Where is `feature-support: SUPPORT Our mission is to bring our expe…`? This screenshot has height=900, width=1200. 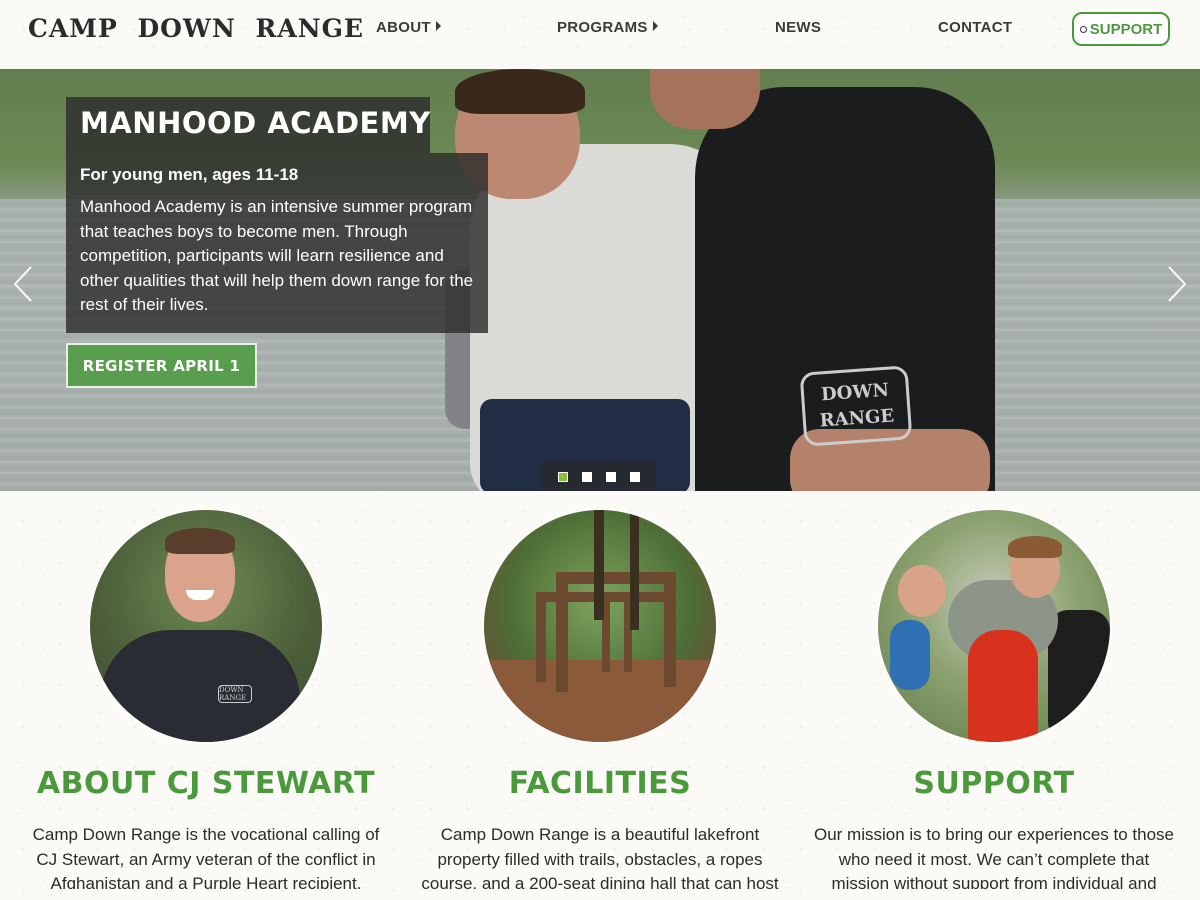 feature-support: SUPPORT Our mission is to bring our expe… is located at coordinates (994, 705).